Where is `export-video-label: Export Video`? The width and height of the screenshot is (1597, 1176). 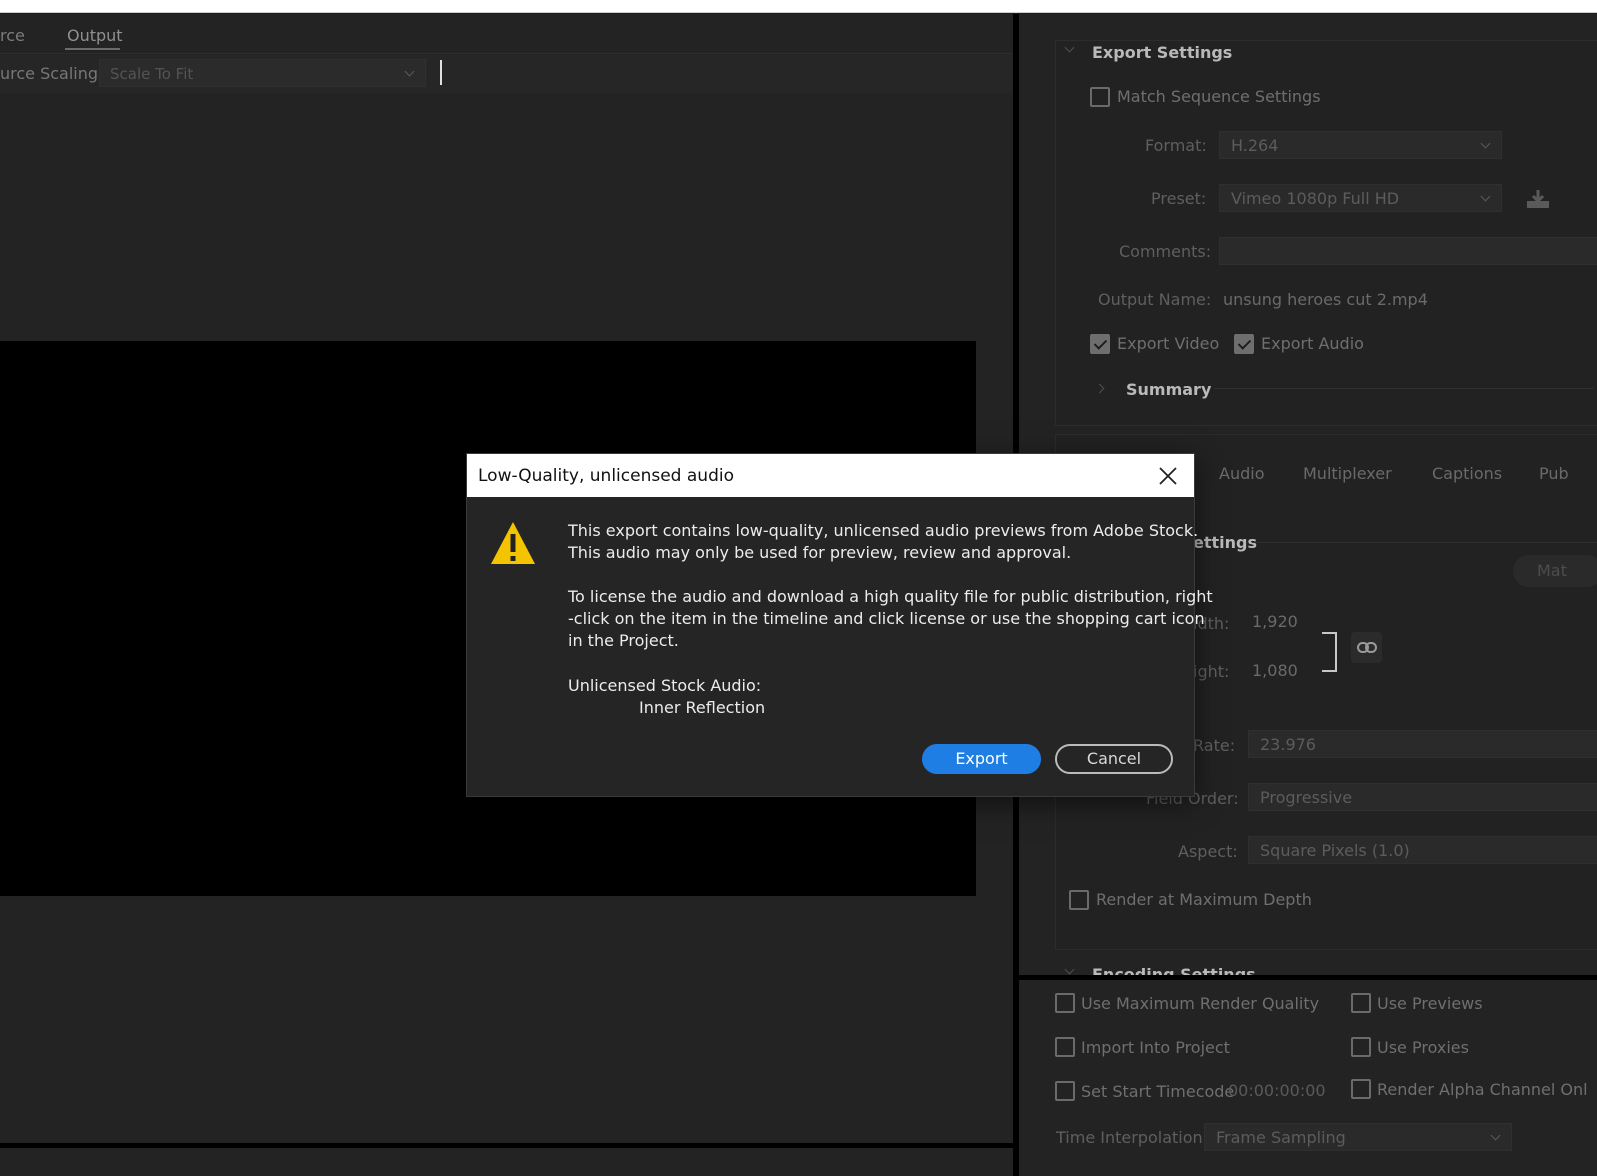 export-video-label: Export Video is located at coordinates (1168, 343).